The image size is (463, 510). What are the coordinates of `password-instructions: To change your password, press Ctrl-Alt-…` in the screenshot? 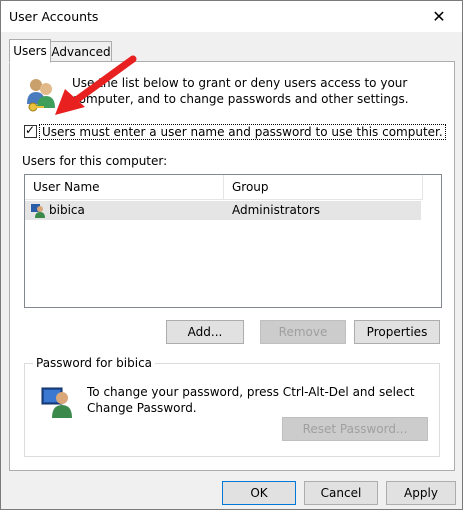 It's located at (251, 400).